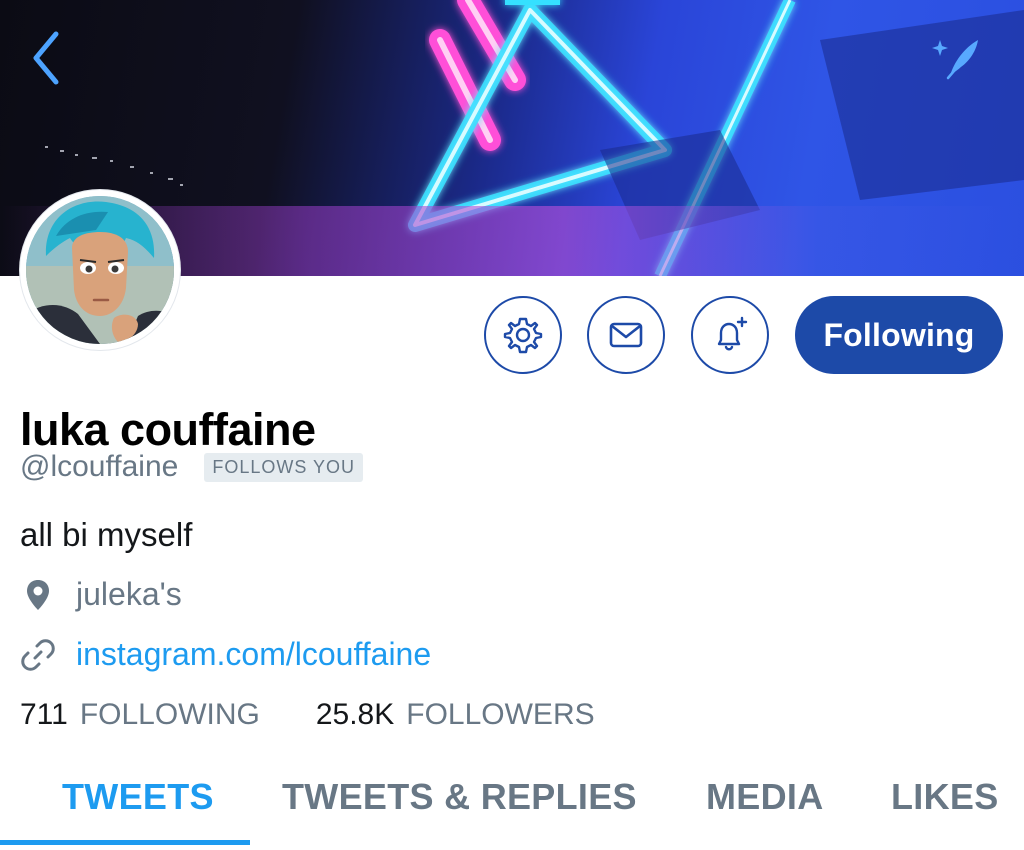 The height and width of the screenshot is (850, 1024). What do you see at coordinates (38, 655) in the screenshot?
I see `link-icon` at bounding box center [38, 655].